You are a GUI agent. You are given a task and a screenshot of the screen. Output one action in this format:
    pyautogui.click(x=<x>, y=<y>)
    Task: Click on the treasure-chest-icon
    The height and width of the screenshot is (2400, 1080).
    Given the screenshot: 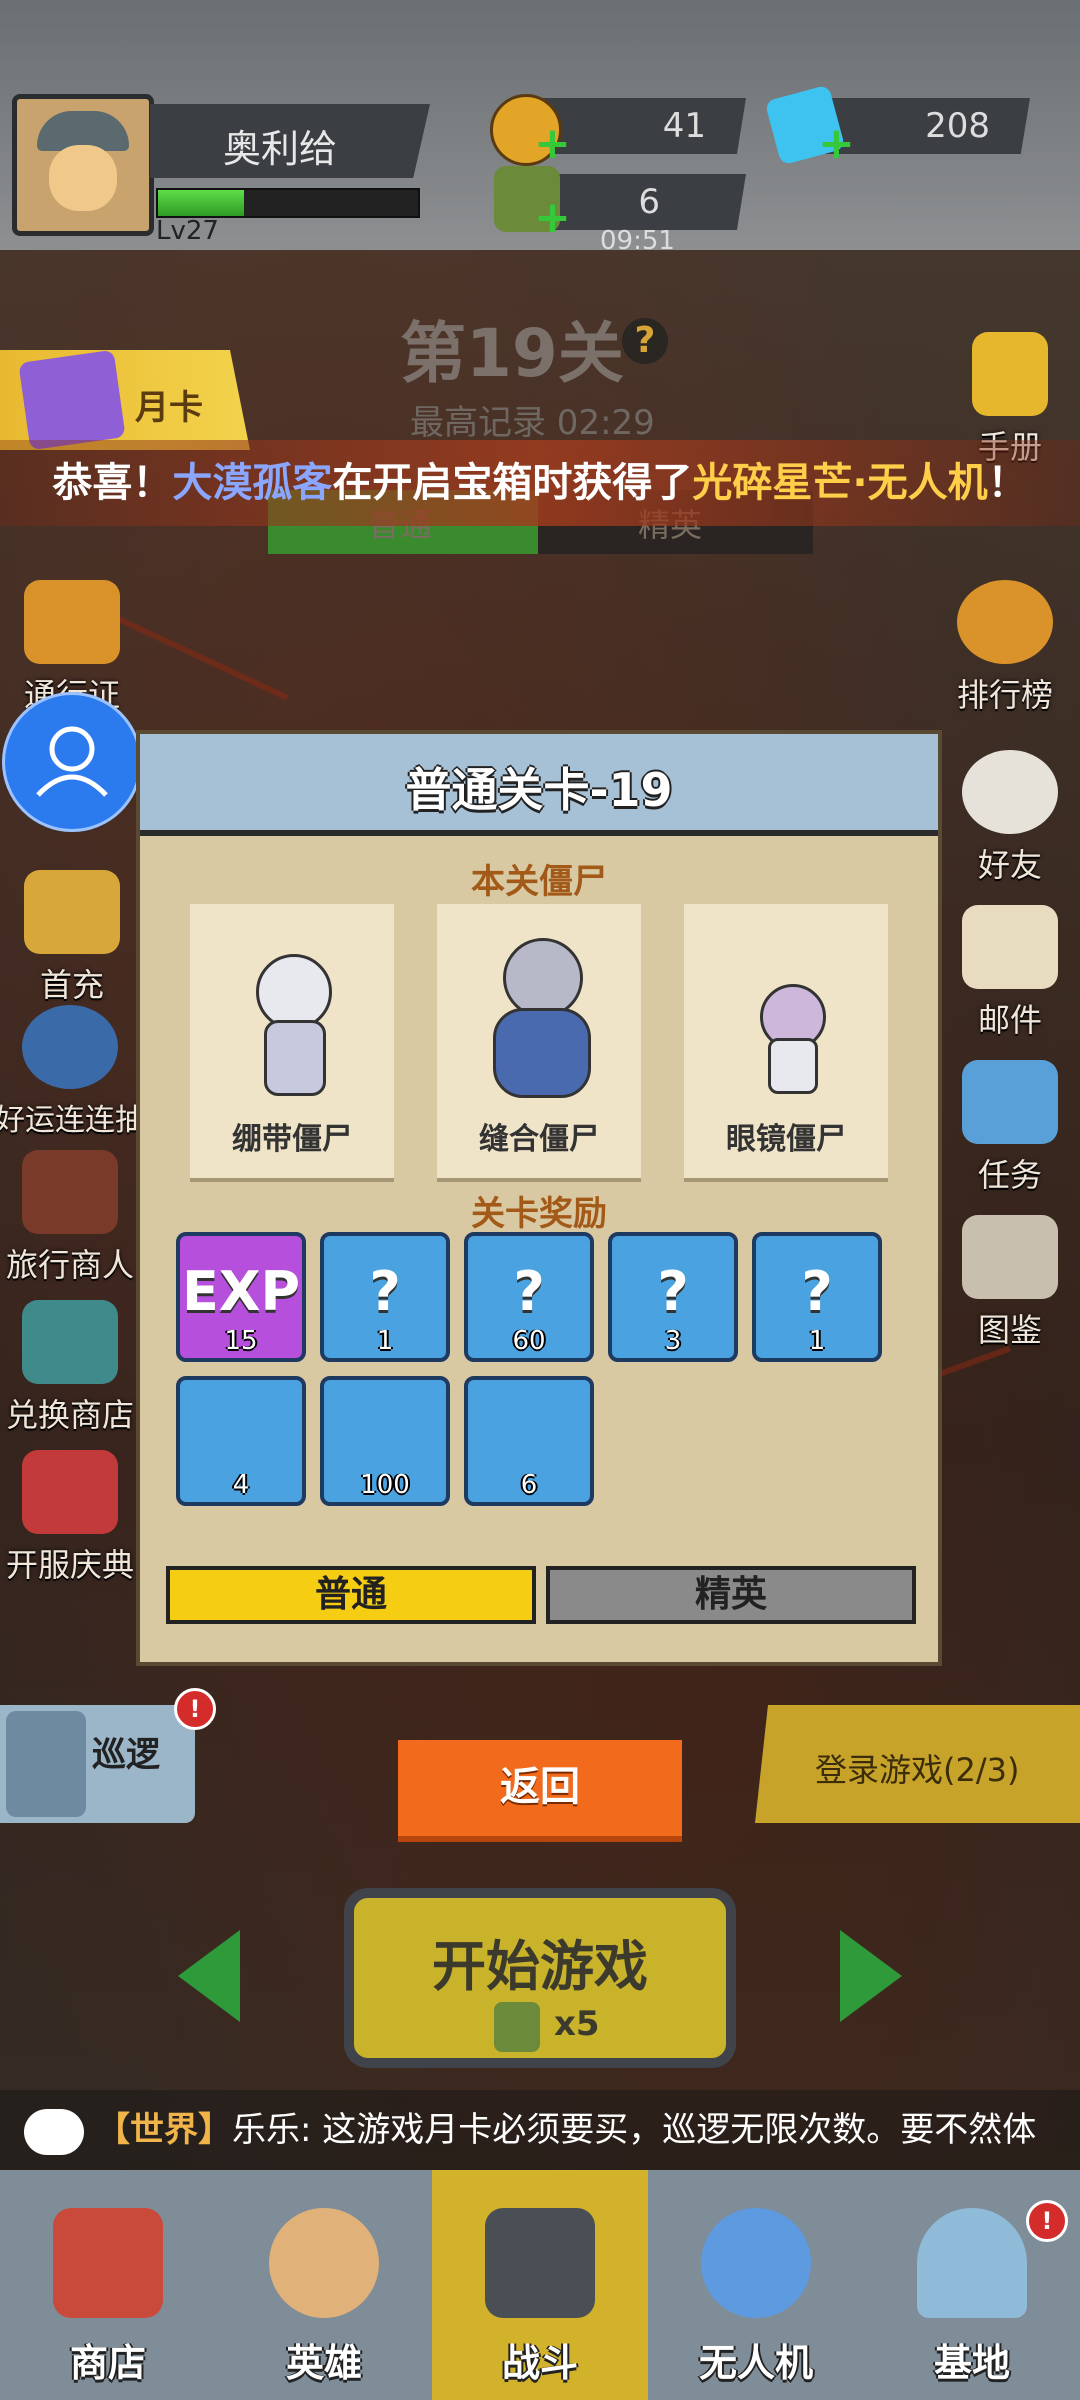 What is the action you would take?
    pyautogui.click(x=72, y=912)
    